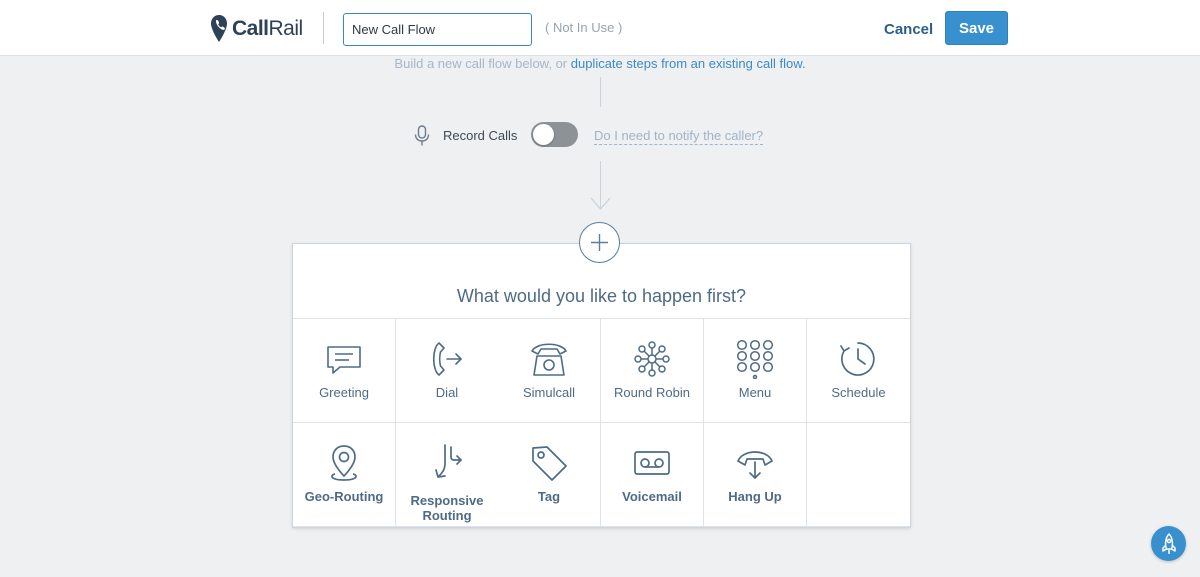 Image resolution: width=1200 pixels, height=577 pixels. Describe the element at coordinates (344, 392) in the screenshot. I see `step-option-label: Greeting` at that location.